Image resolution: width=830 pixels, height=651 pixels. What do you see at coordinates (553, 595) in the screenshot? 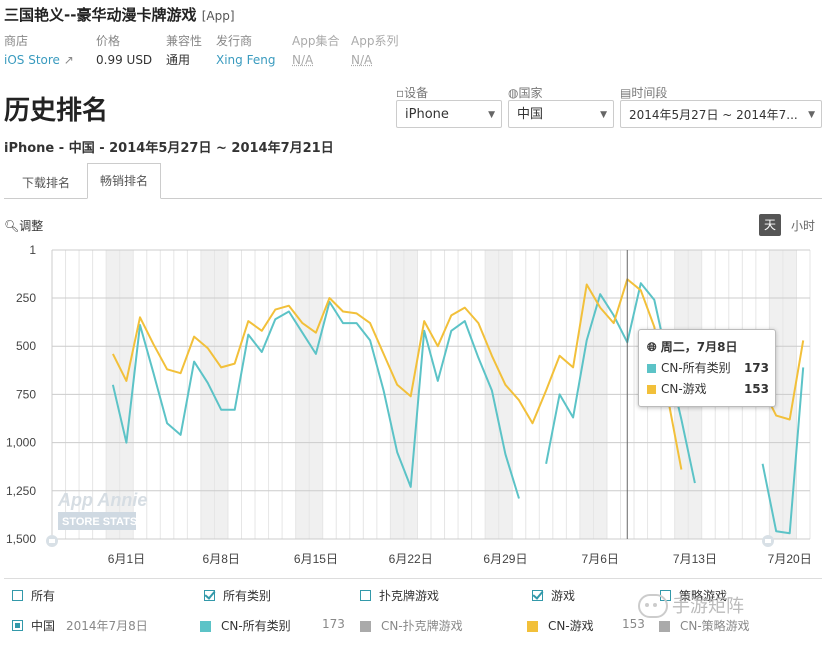
I see `legend-checkbox-games: 游戏` at bounding box center [553, 595].